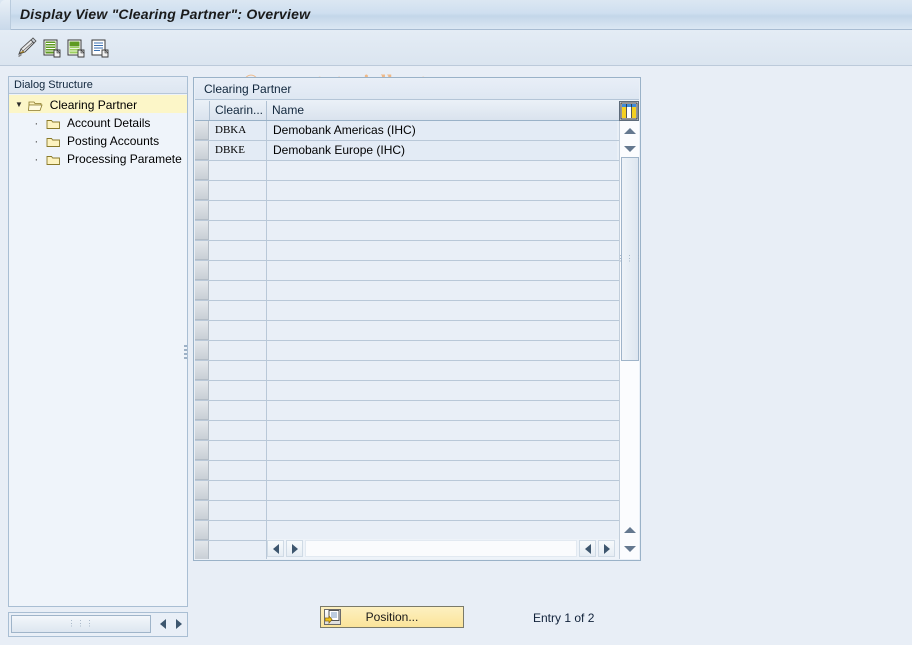 This screenshot has height=645, width=912. I want to click on grid-scroll-thumb: ⋮⋮⋮, so click(628, 259).